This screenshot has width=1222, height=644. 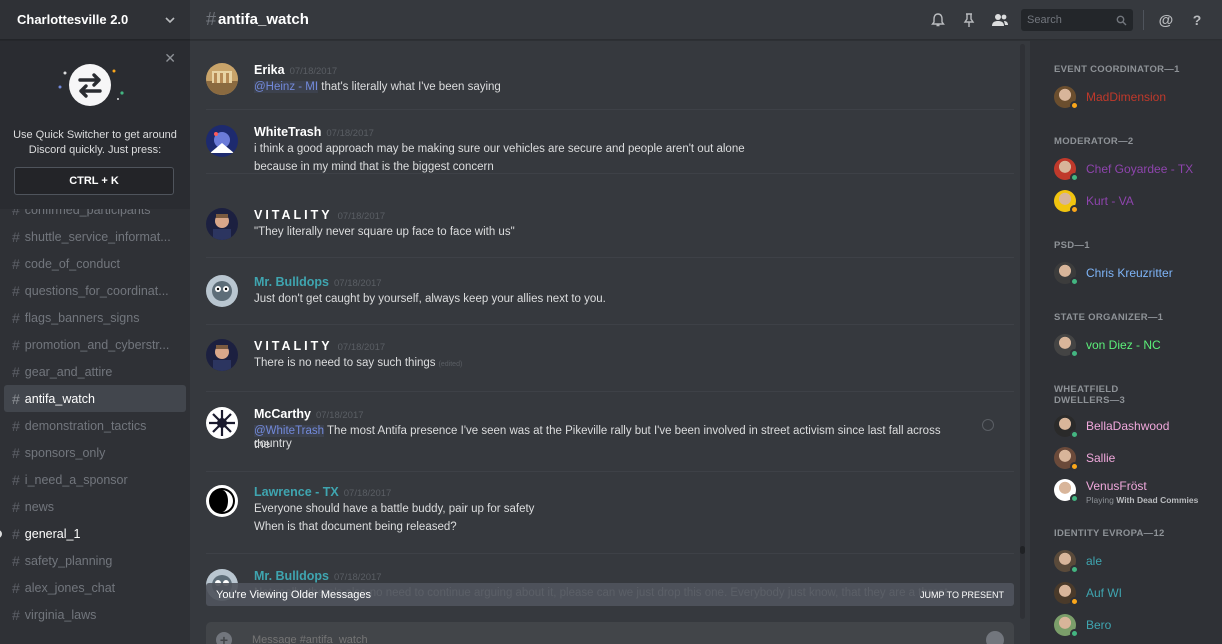 What do you see at coordinates (1136, 202) in the screenshot?
I see `member-item: Kurt - VA` at bounding box center [1136, 202].